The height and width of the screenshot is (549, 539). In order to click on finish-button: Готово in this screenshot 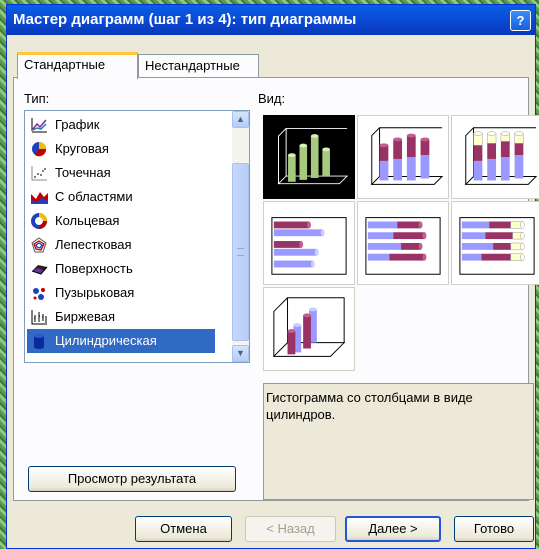, I will do `click(494, 529)`.